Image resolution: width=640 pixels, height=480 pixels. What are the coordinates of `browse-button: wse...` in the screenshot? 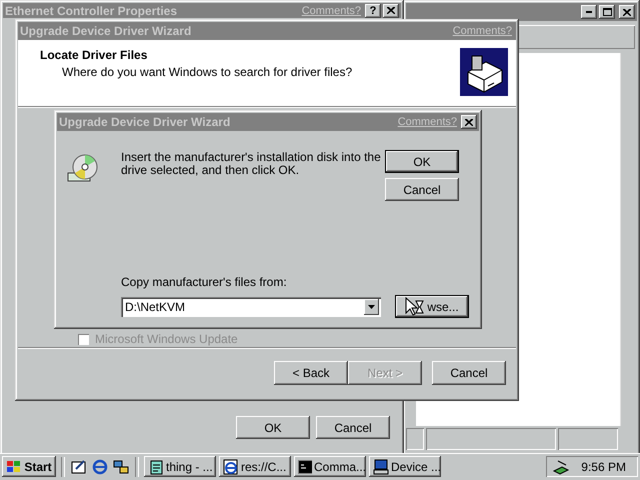 It's located at (432, 306).